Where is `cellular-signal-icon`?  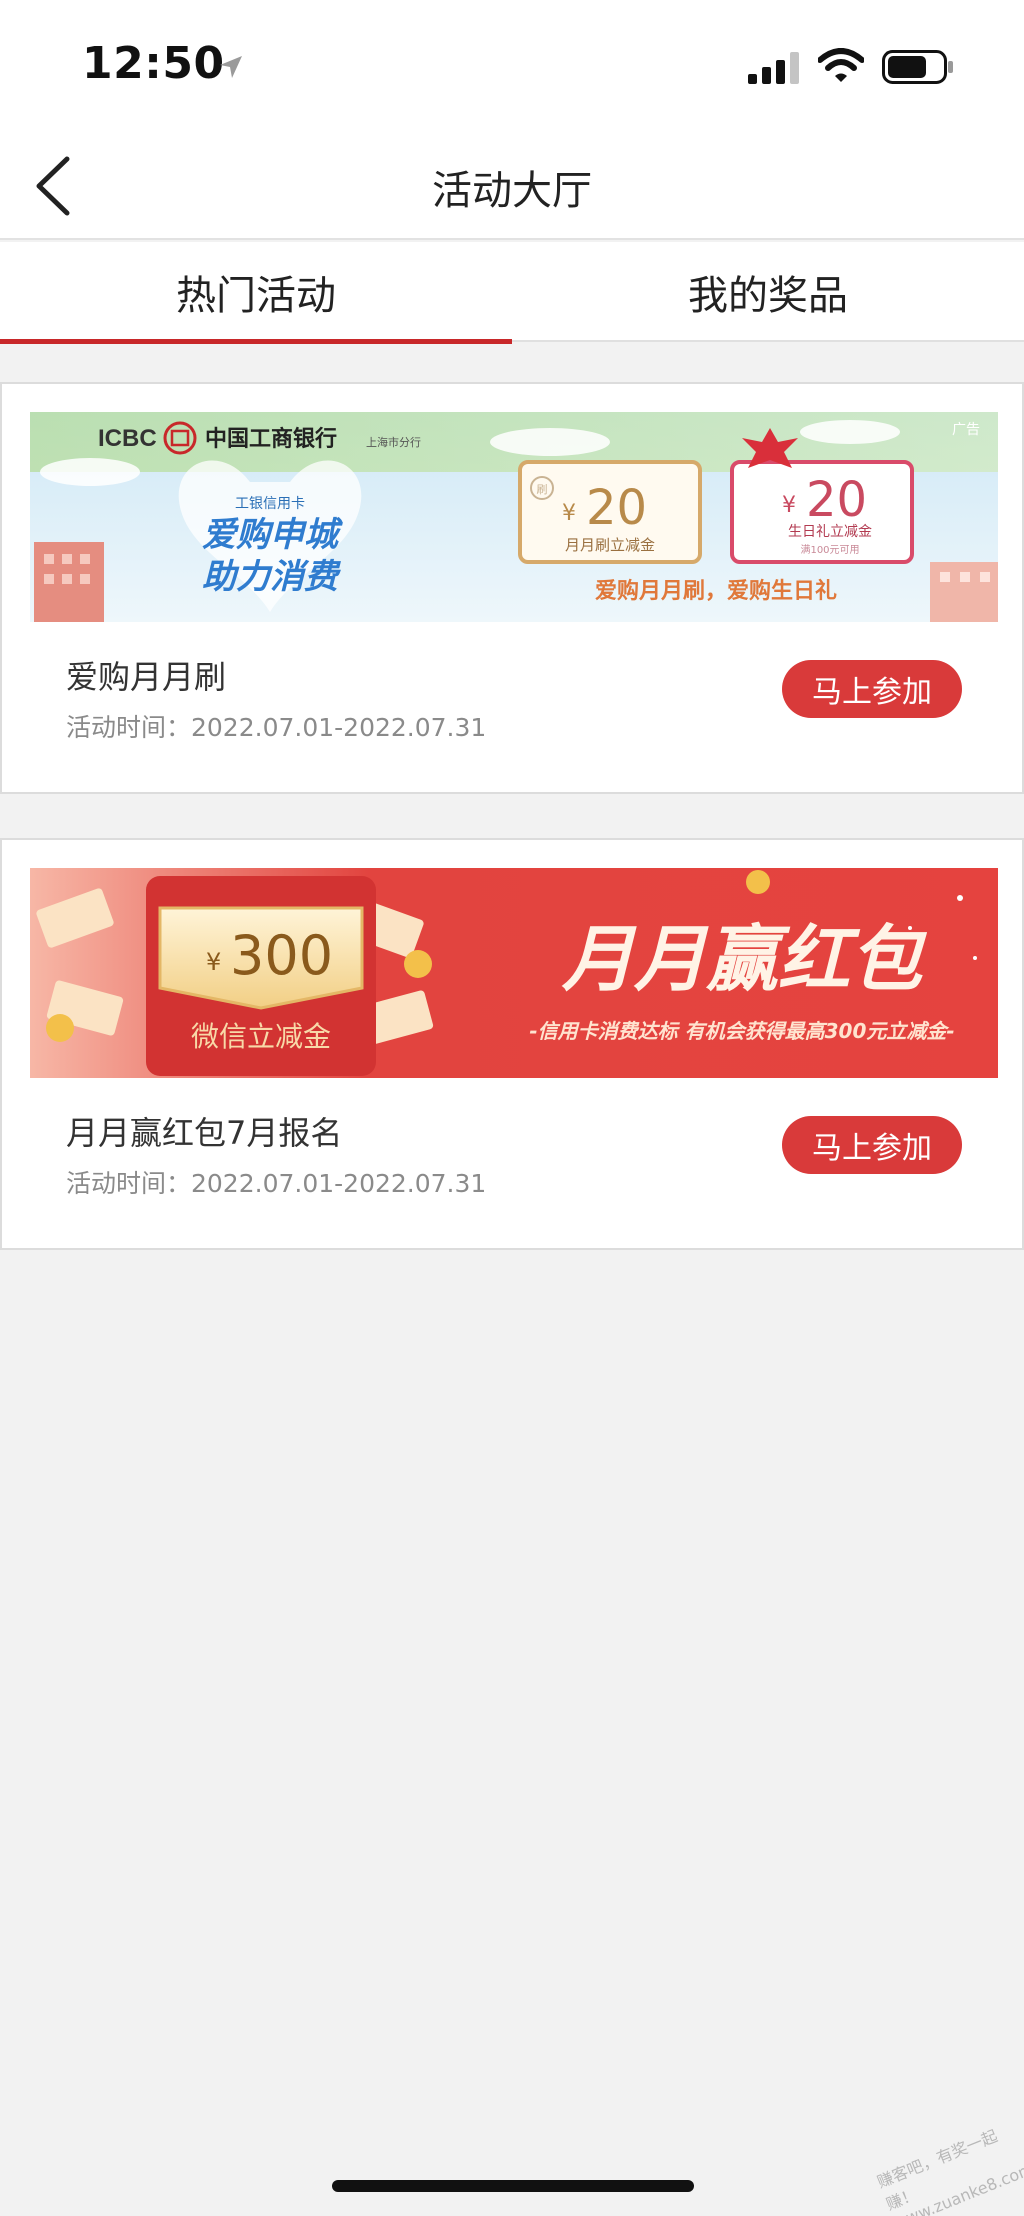 cellular-signal-icon is located at coordinates (773, 68).